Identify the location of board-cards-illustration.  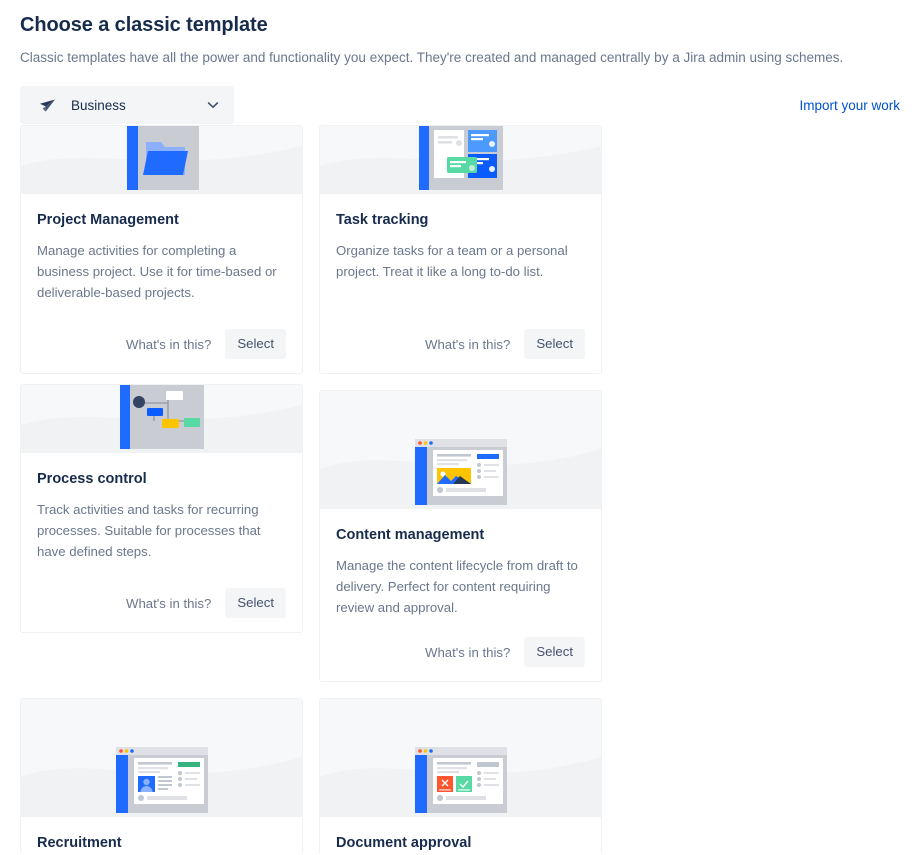
(460, 158).